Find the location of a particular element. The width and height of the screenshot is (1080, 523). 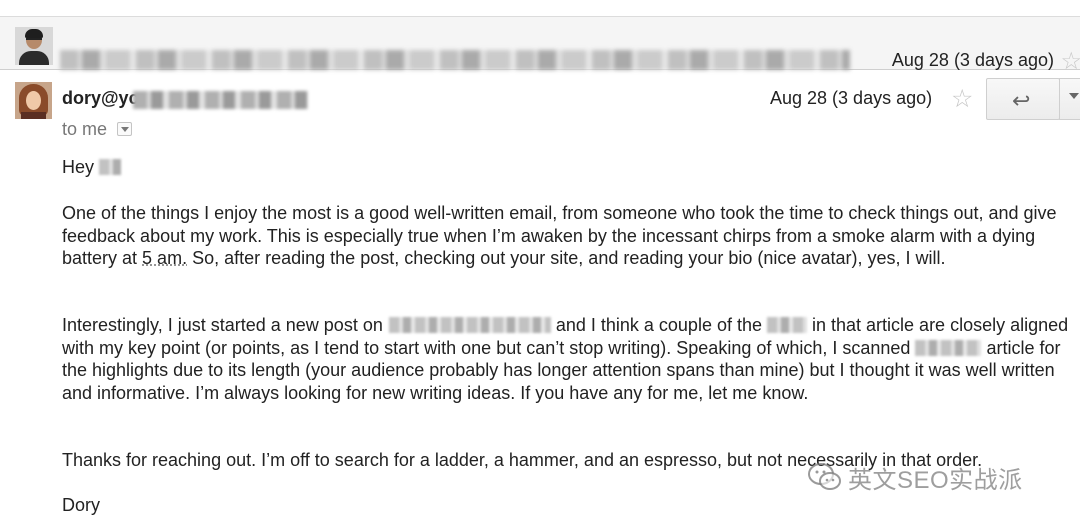

paragraph-2-text-b: and I think a couple of the is located at coordinates (658, 325).